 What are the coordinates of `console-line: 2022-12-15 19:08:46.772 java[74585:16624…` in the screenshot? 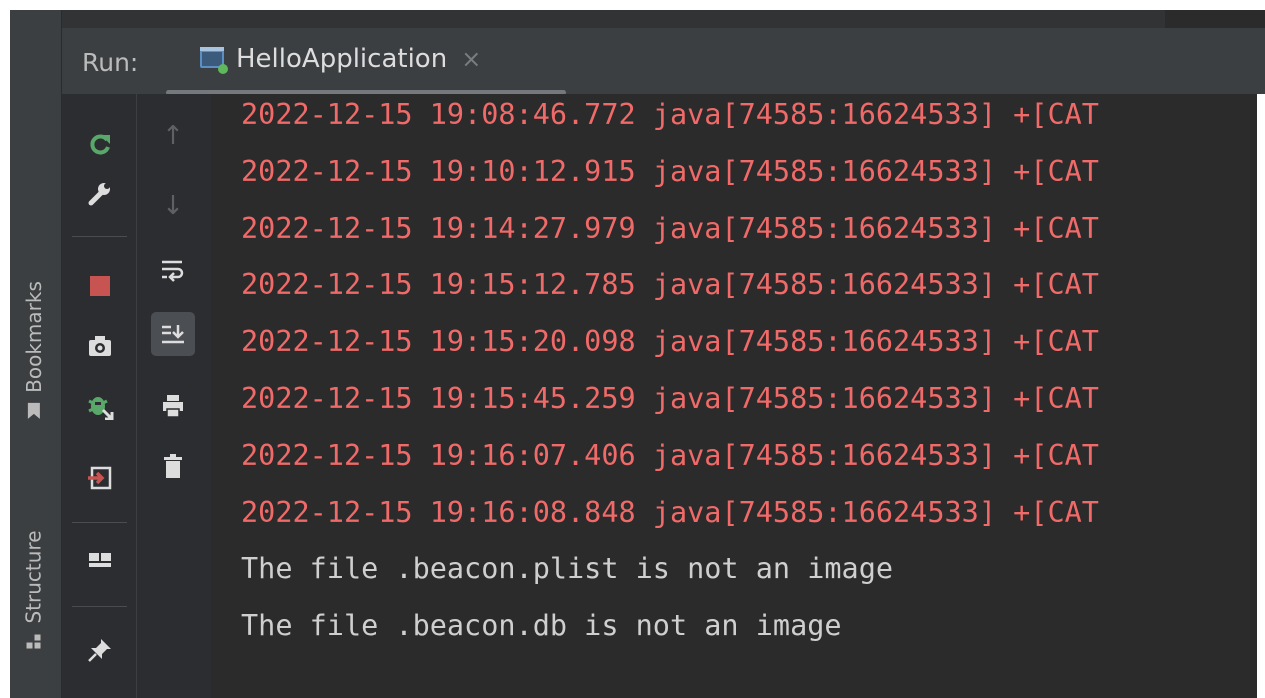 It's located at (670, 114).